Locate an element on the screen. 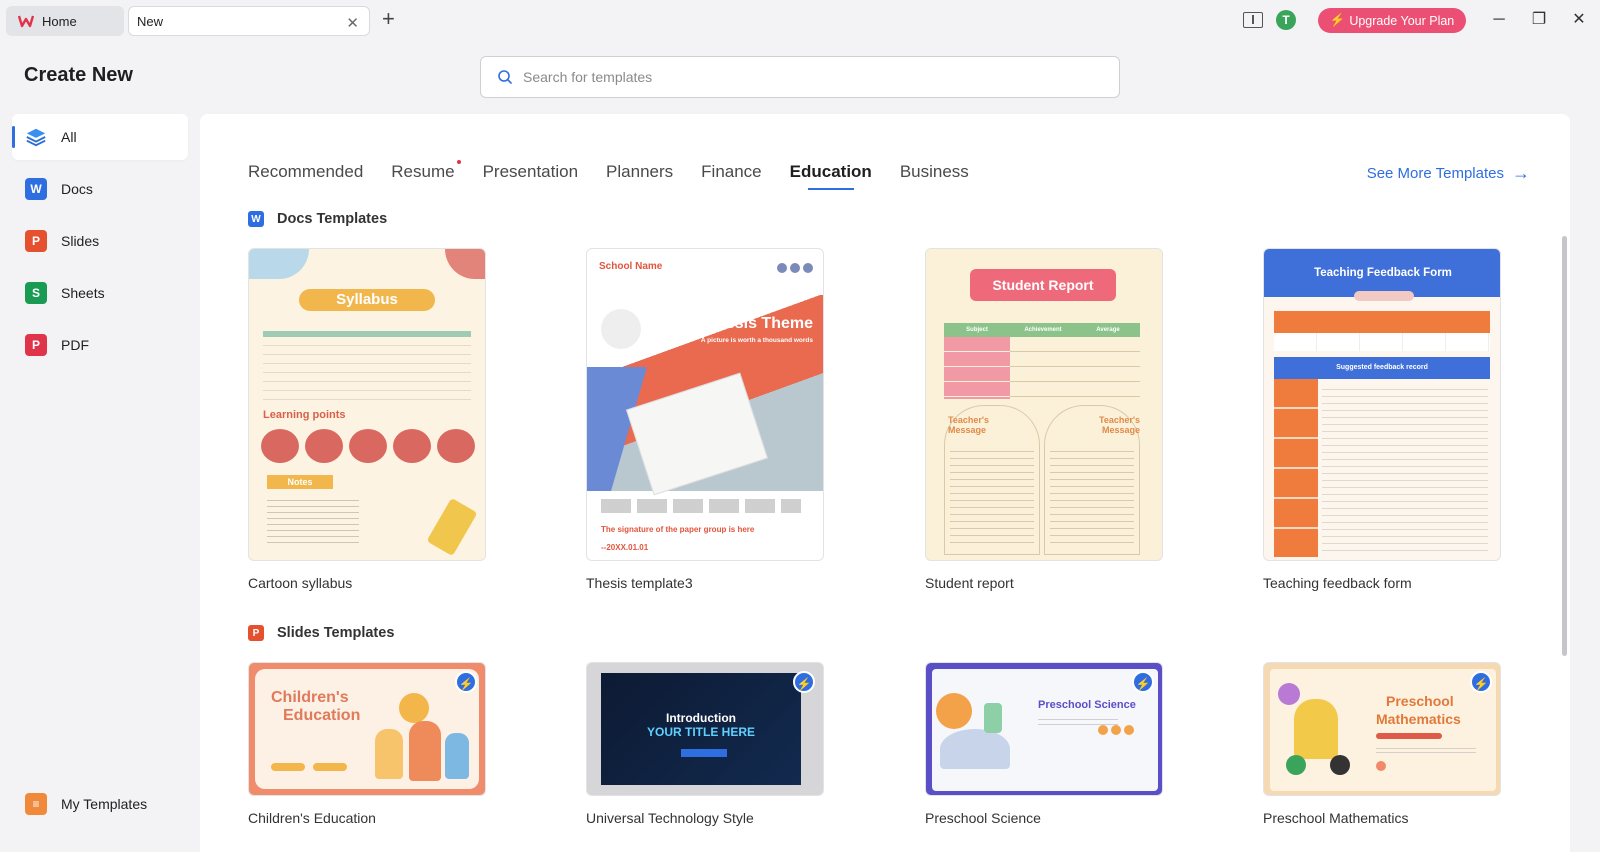  tab-resume-label: Resume is located at coordinates (423, 171).